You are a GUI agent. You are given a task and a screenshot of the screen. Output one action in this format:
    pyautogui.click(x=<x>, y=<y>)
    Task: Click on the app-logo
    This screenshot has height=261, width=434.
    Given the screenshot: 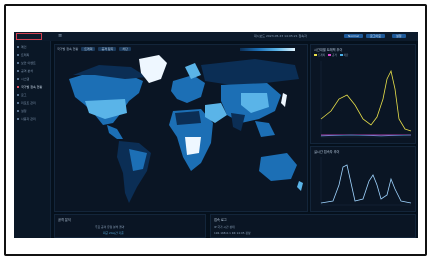 What is the action you would take?
    pyautogui.click(x=29, y=36)
    